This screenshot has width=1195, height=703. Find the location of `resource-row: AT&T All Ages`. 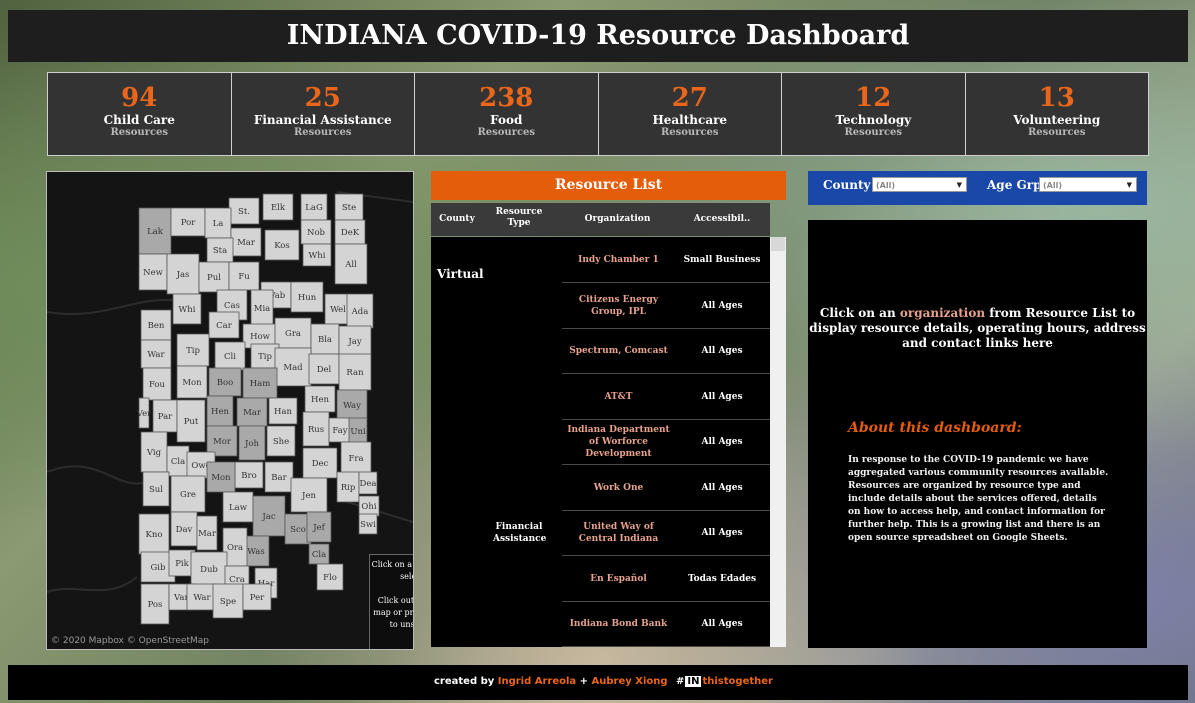

resource-row: AT&T All Ages is located at coordinates (666, 397).